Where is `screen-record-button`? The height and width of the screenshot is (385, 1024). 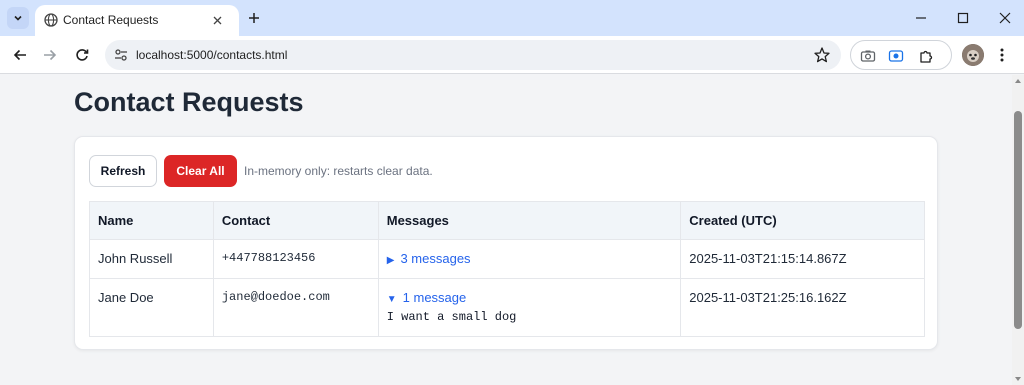
screen-record-button is located at coordinates (896, 56).